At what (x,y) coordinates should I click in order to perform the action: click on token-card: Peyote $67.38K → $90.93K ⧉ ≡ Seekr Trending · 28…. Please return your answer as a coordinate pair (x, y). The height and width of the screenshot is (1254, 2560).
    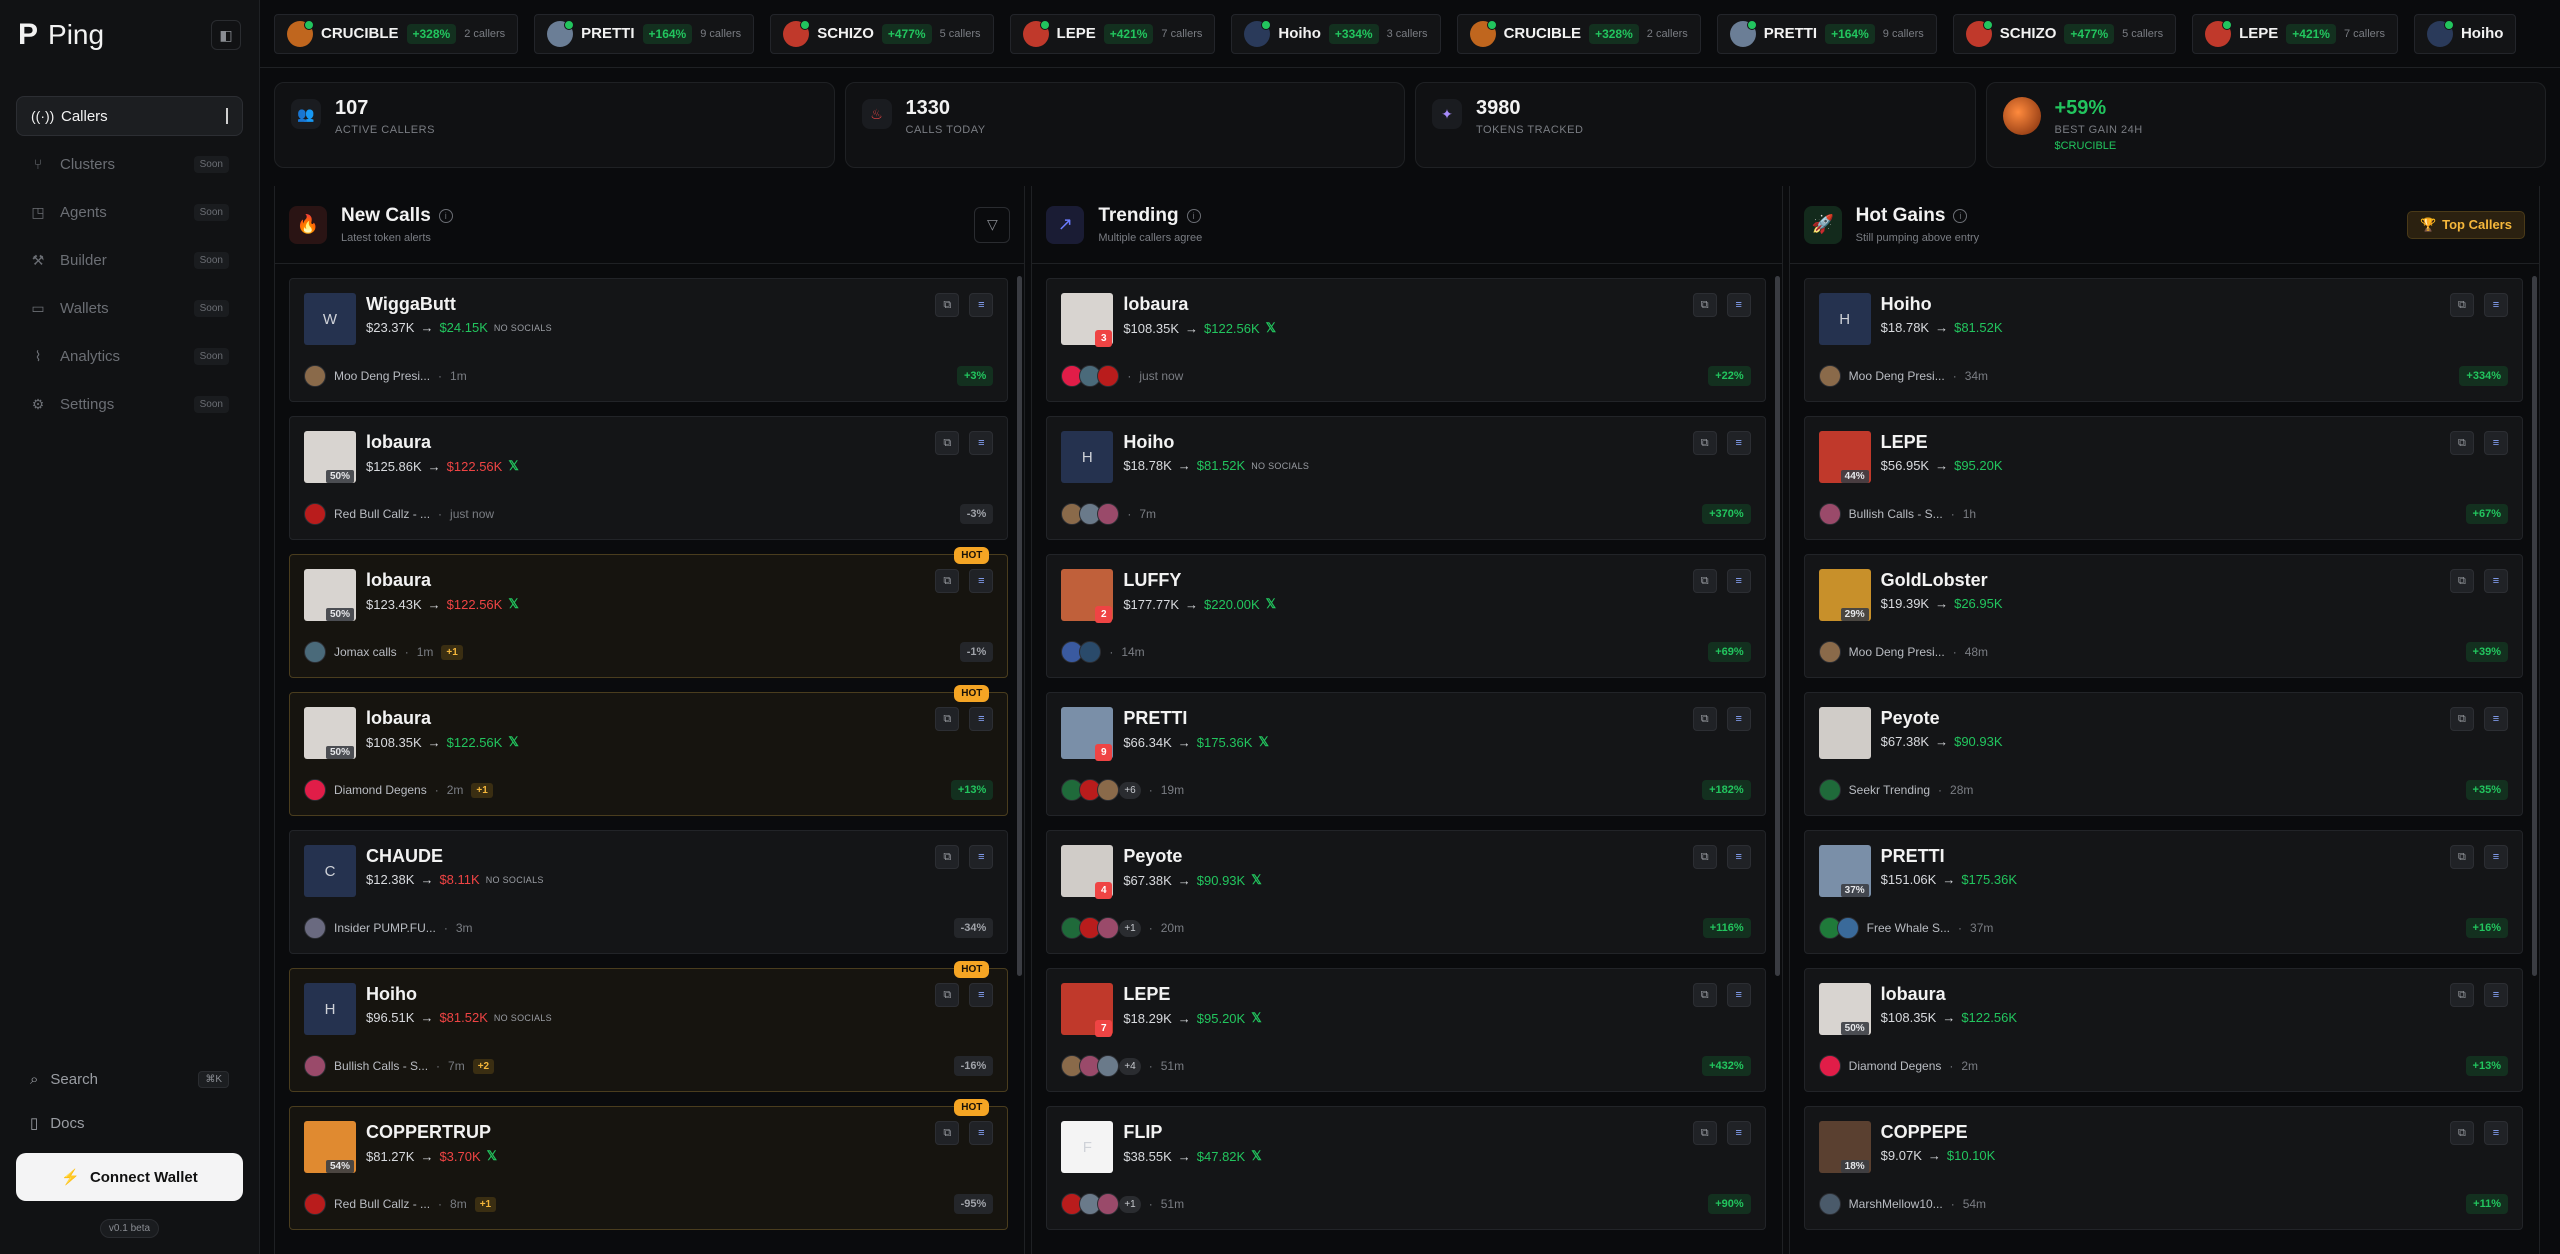
    Looking at the image, I should click on (2163, 754).